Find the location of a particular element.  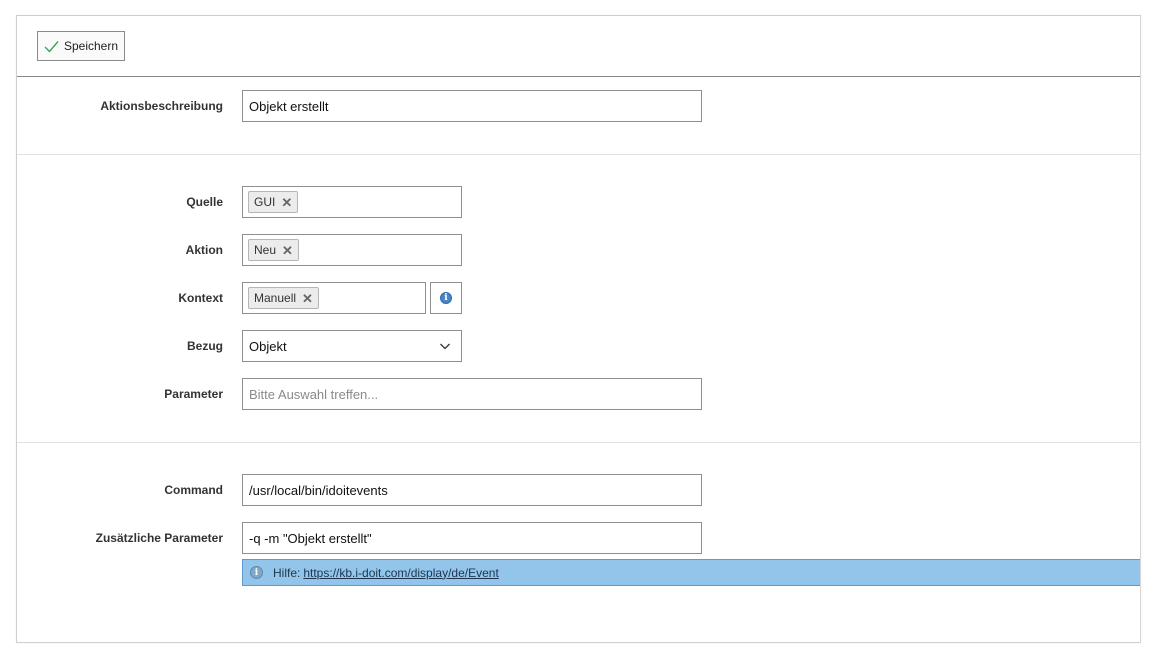

action-chip-label: Neu is located at coordinates (265, 250).